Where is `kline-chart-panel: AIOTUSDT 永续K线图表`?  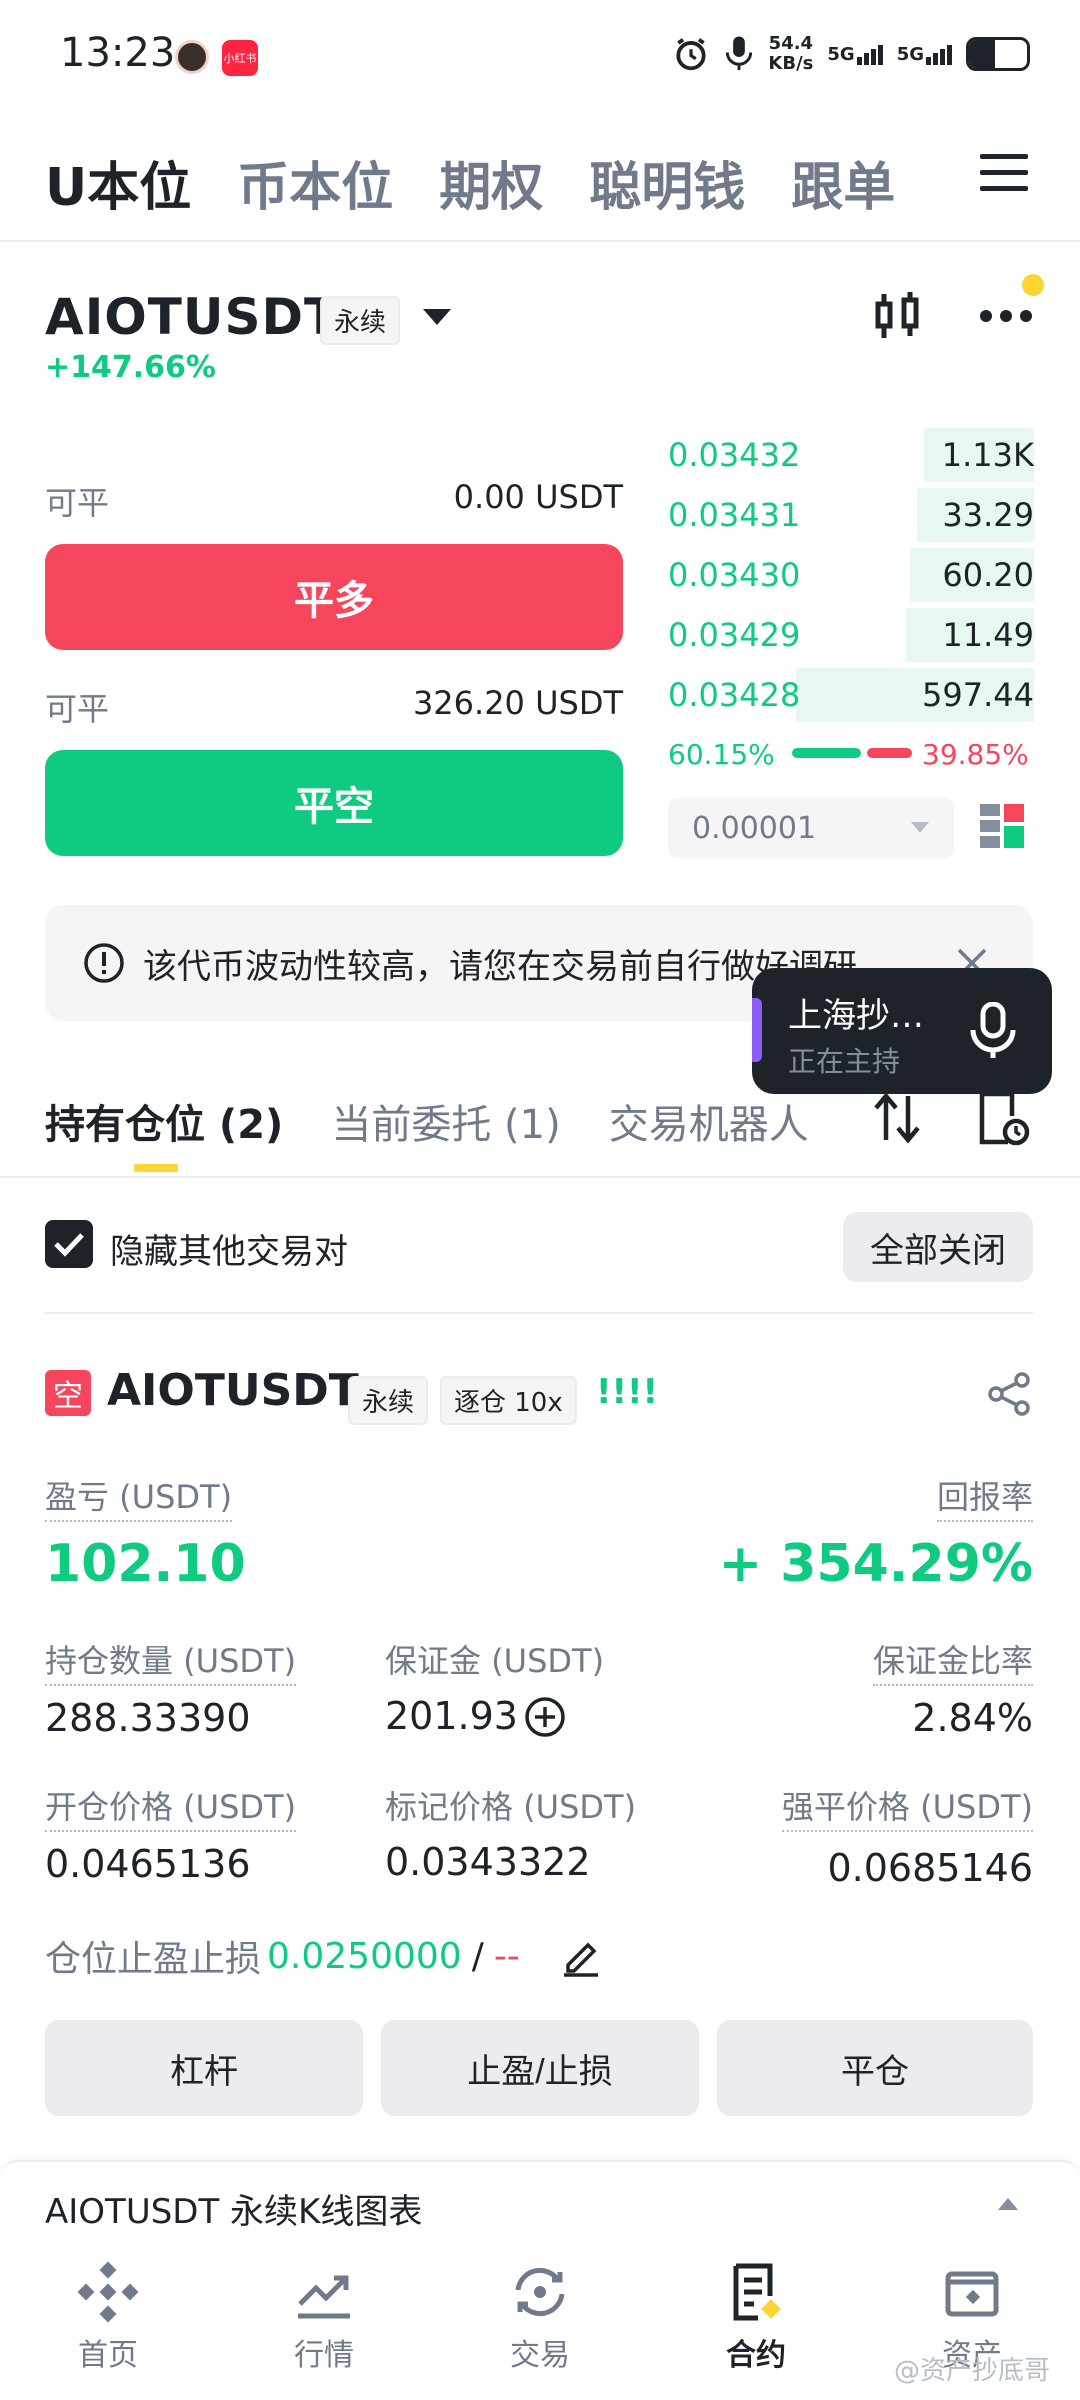
kline-chart-panel: AIOTUSDT 永续K线图表 is located at coordinates (540, 2200).